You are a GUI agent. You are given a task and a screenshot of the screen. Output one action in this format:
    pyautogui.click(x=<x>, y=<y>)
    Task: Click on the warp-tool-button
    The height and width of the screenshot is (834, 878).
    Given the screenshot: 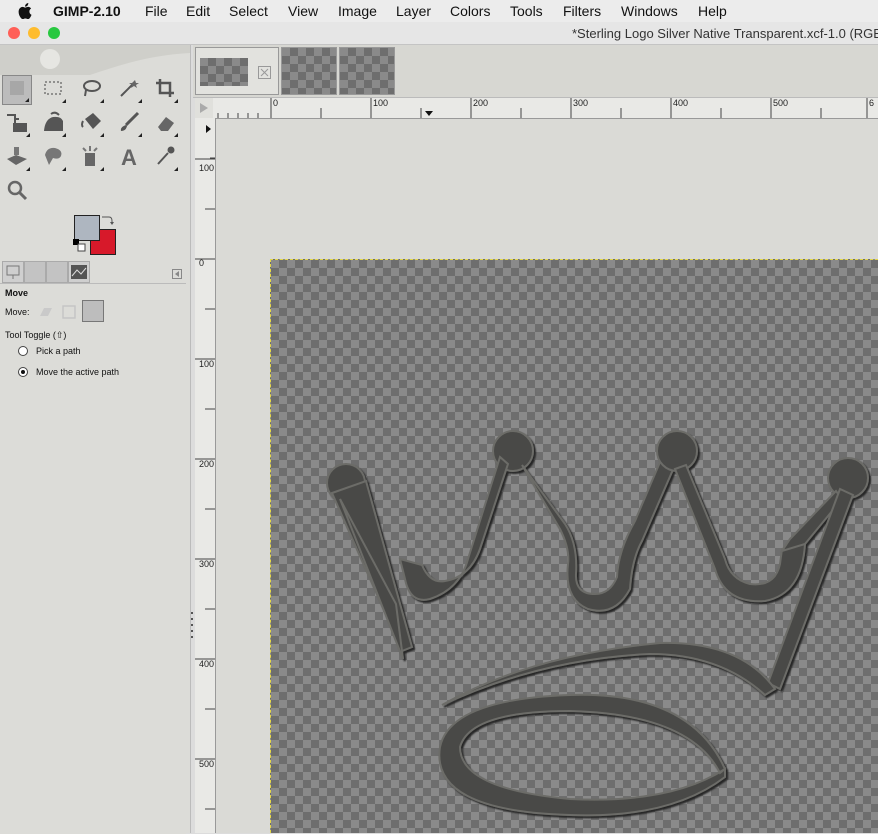 What is the action you would take?
    pyautogui.click(x=53, y=124)
    